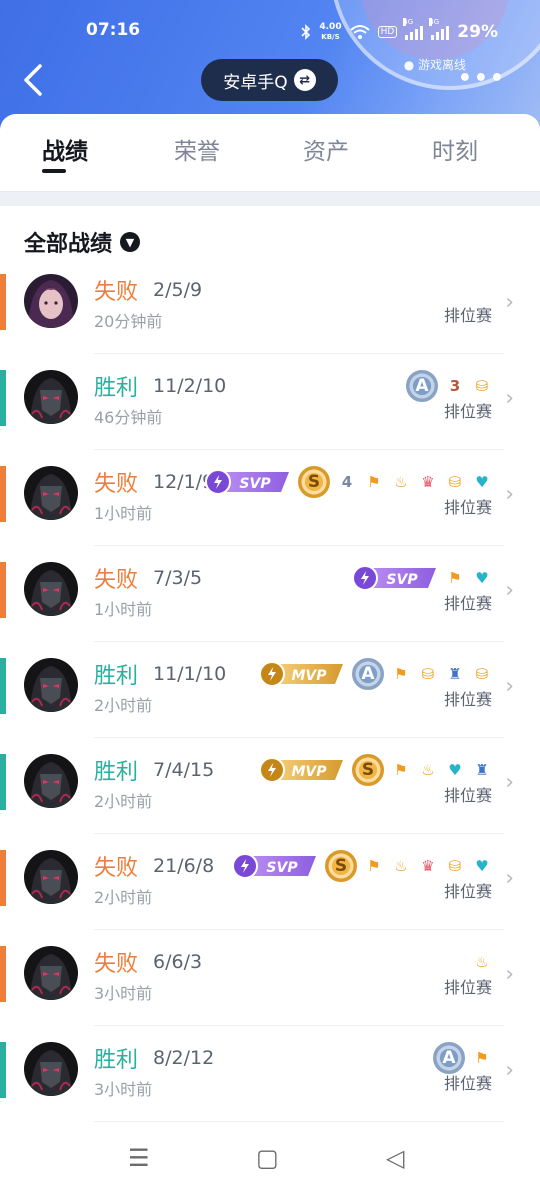 The image size is (540, 1188). I want to click on back-arrow-icon, so click(35, 80).